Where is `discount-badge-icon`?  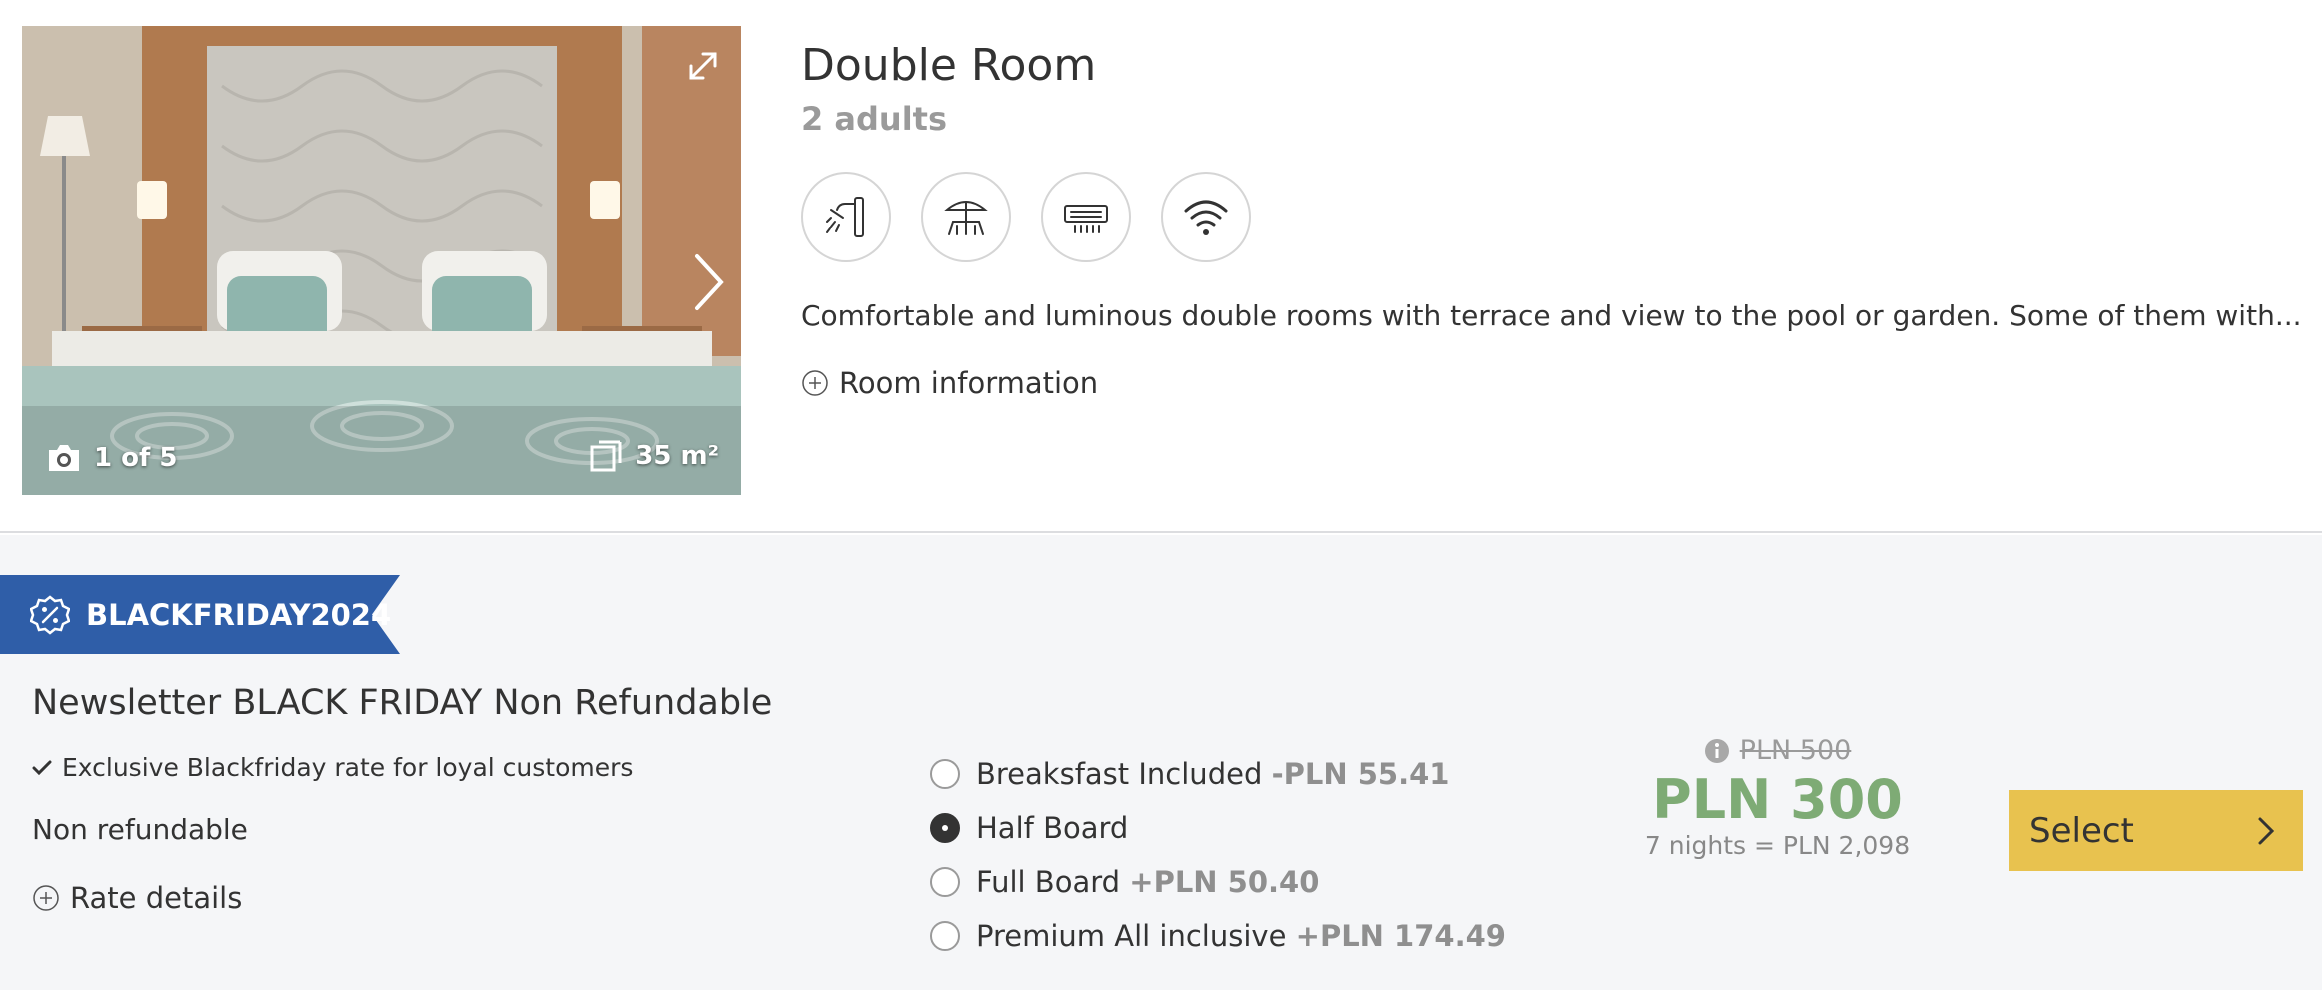 discount-badge-icon is located at coordinates (50, 614).